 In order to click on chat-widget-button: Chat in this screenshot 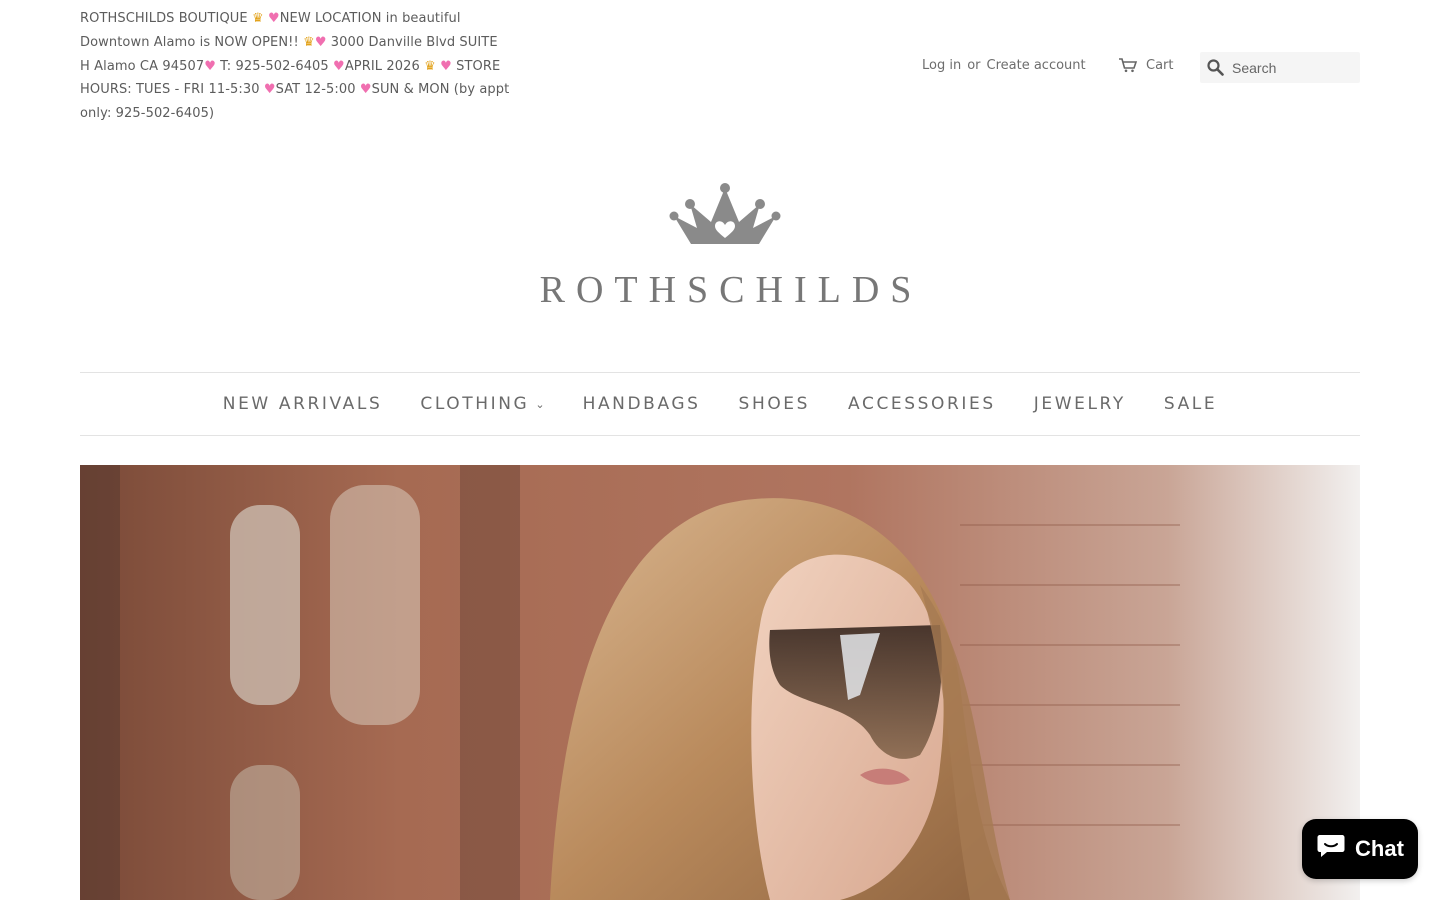, I will do `click(1360, 849)`.